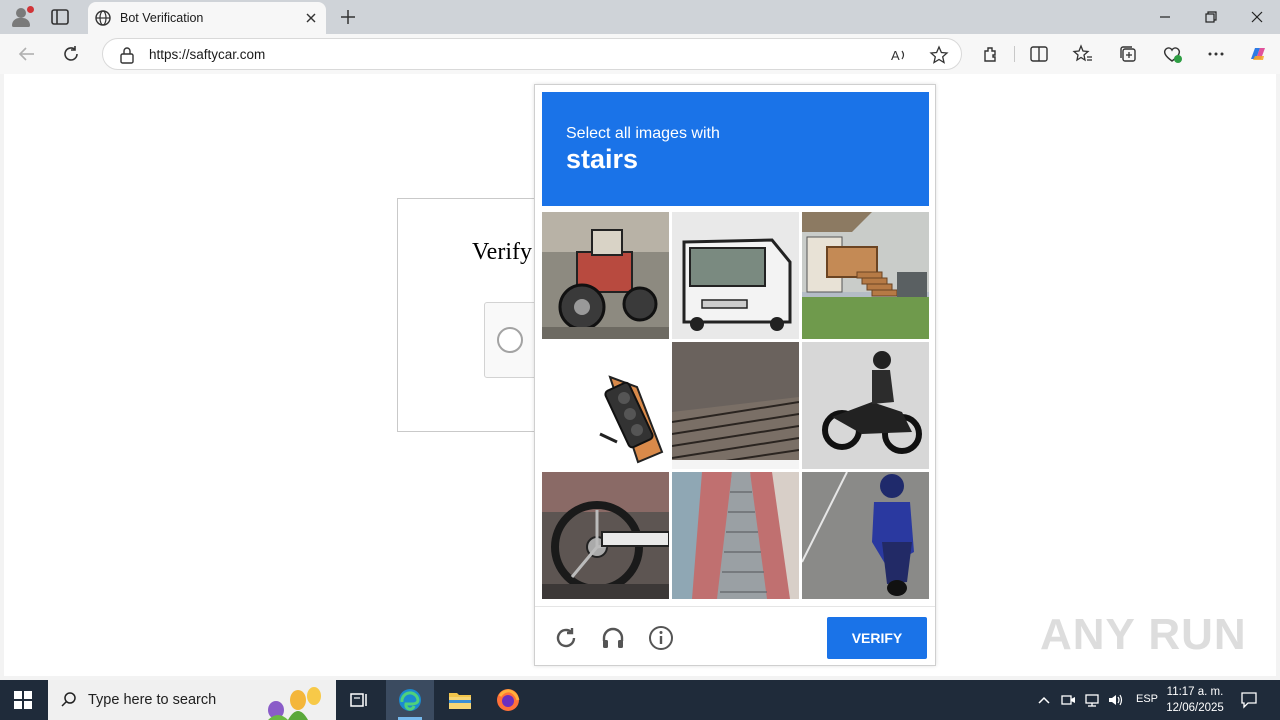 This screenshot has width=1280, height=720. Describe the element at coordinates (1039, 54) in the screenshot. I see `split-screen-icon` at that location.